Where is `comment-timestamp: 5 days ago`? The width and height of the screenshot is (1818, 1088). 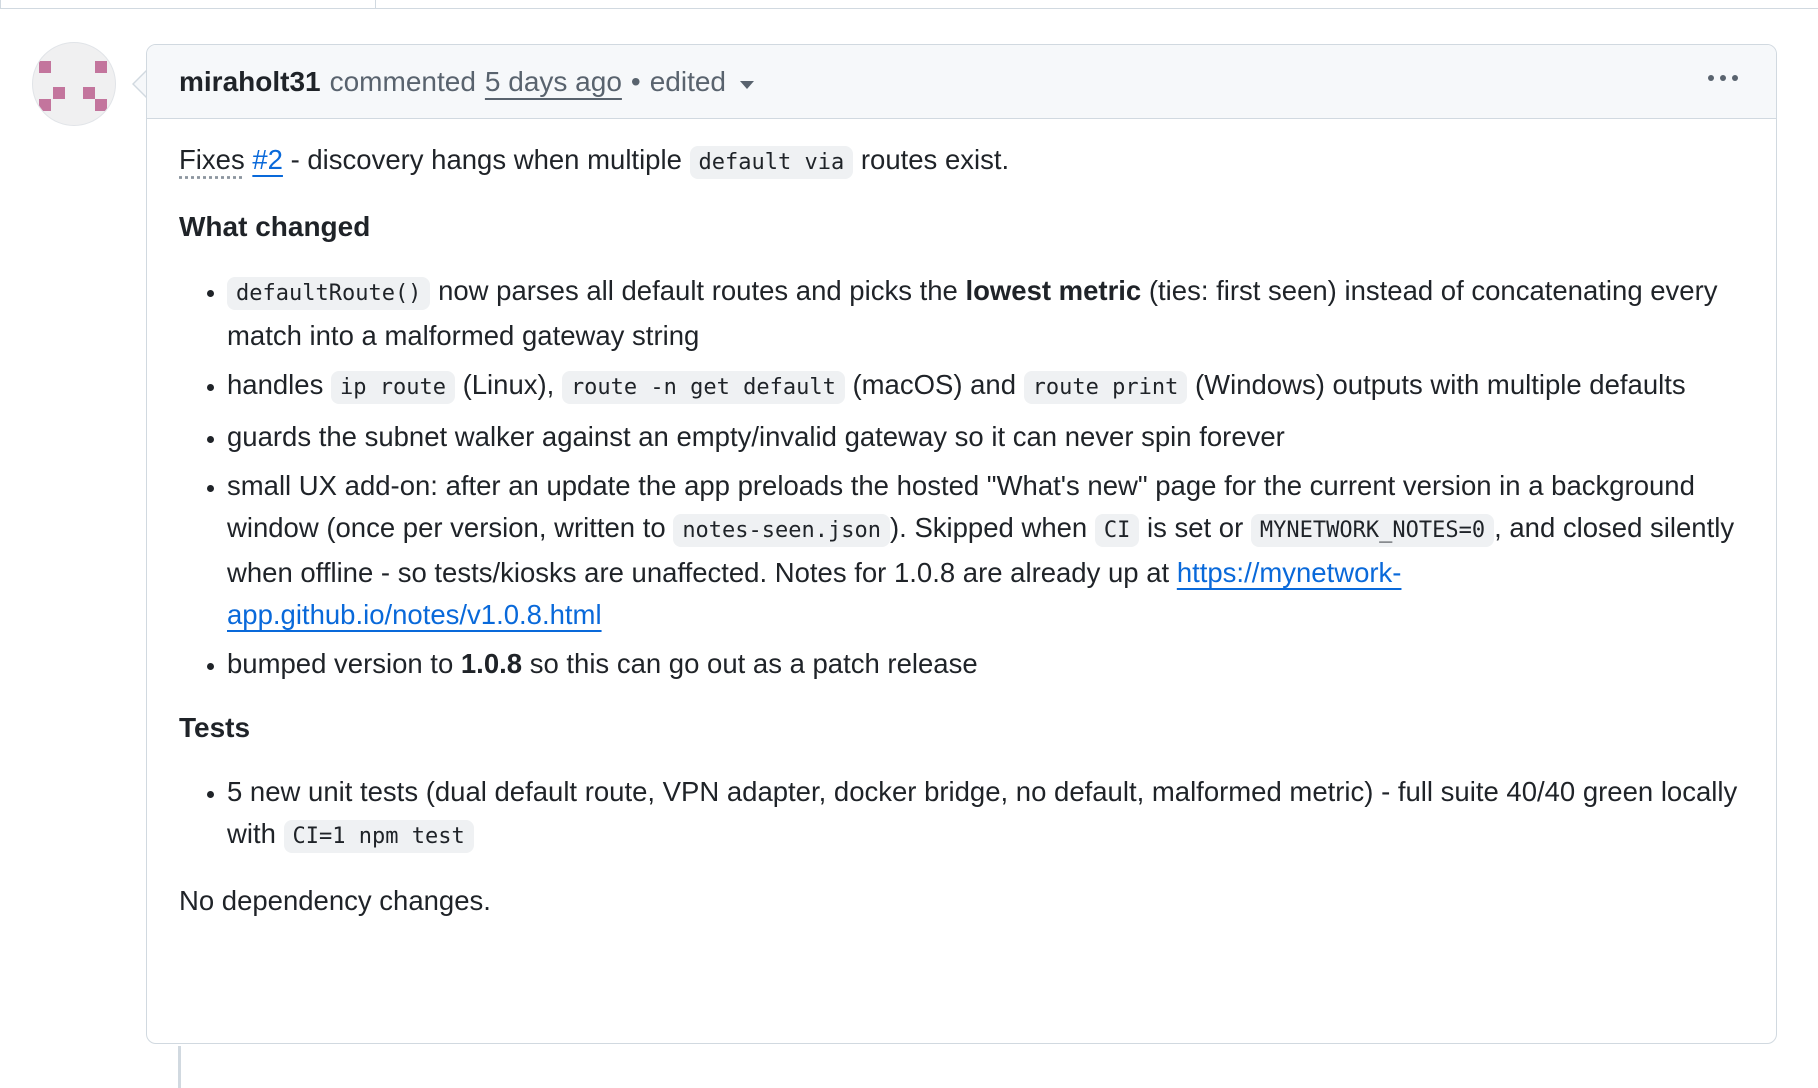 comment-timestamp: 5 days ago is located at coordinates (553, 81).